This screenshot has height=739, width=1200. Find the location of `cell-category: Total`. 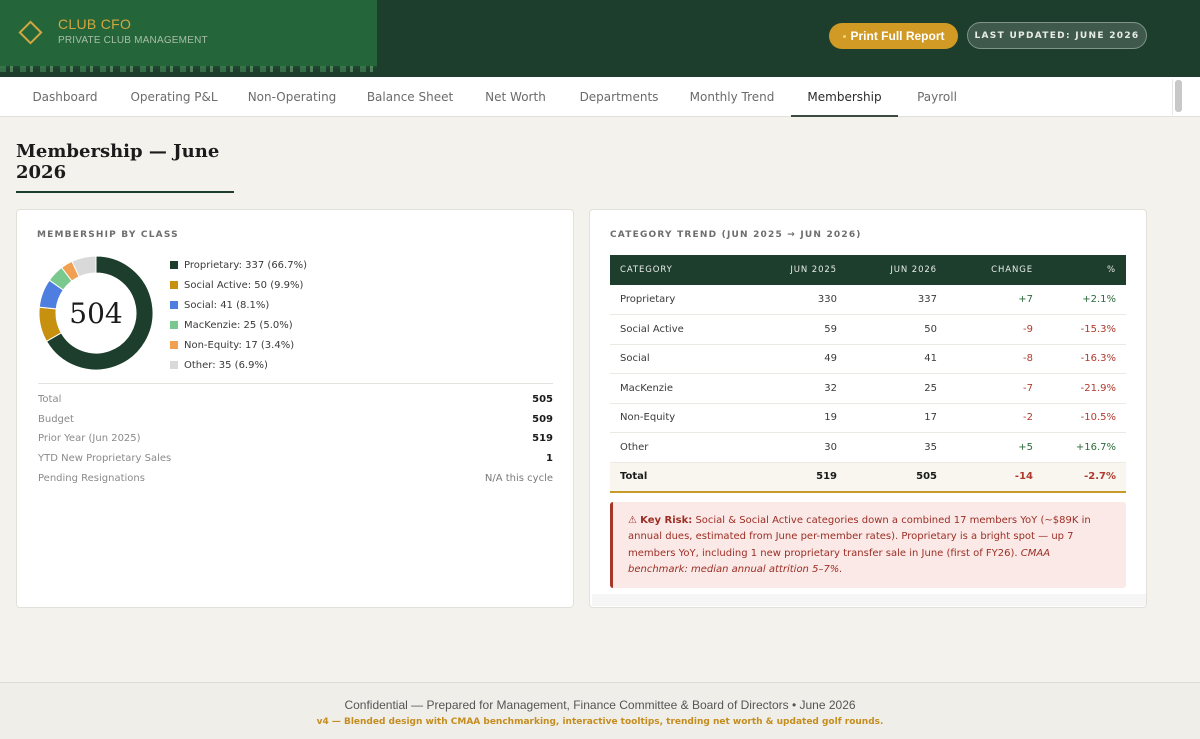

cell-category: Total is located at coordinates (680, 477).